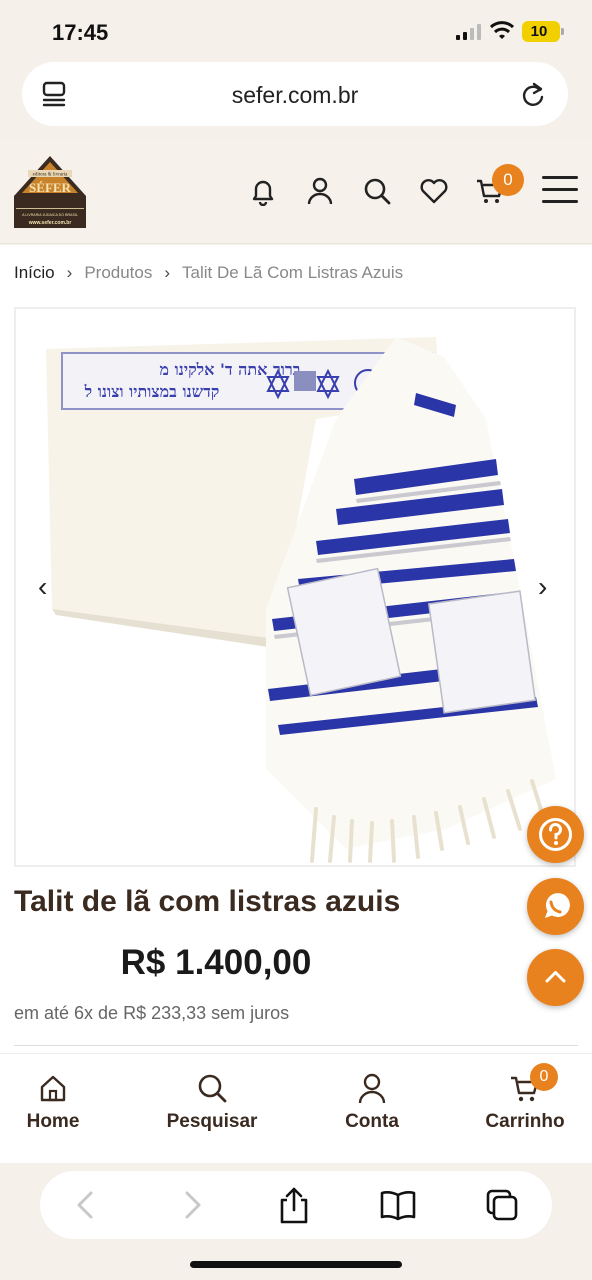 This screenshot has width=592, height=1280. Describe the element at coordinates (152, 391) in the screenshot. I see `svg-text: קדשנו במצותיו וצונו ל` at that location.